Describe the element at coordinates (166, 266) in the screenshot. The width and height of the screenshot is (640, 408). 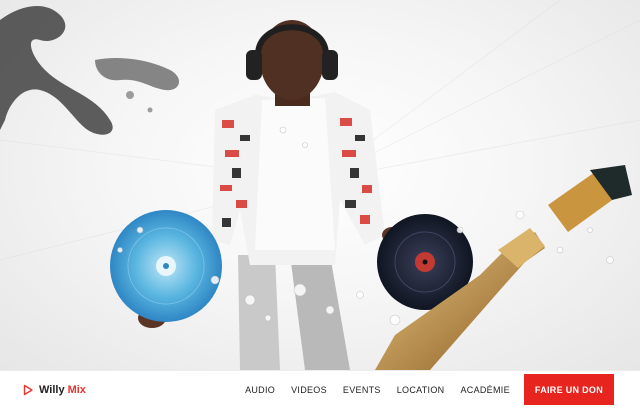
I see `blue-vinyl-disc` at that location.